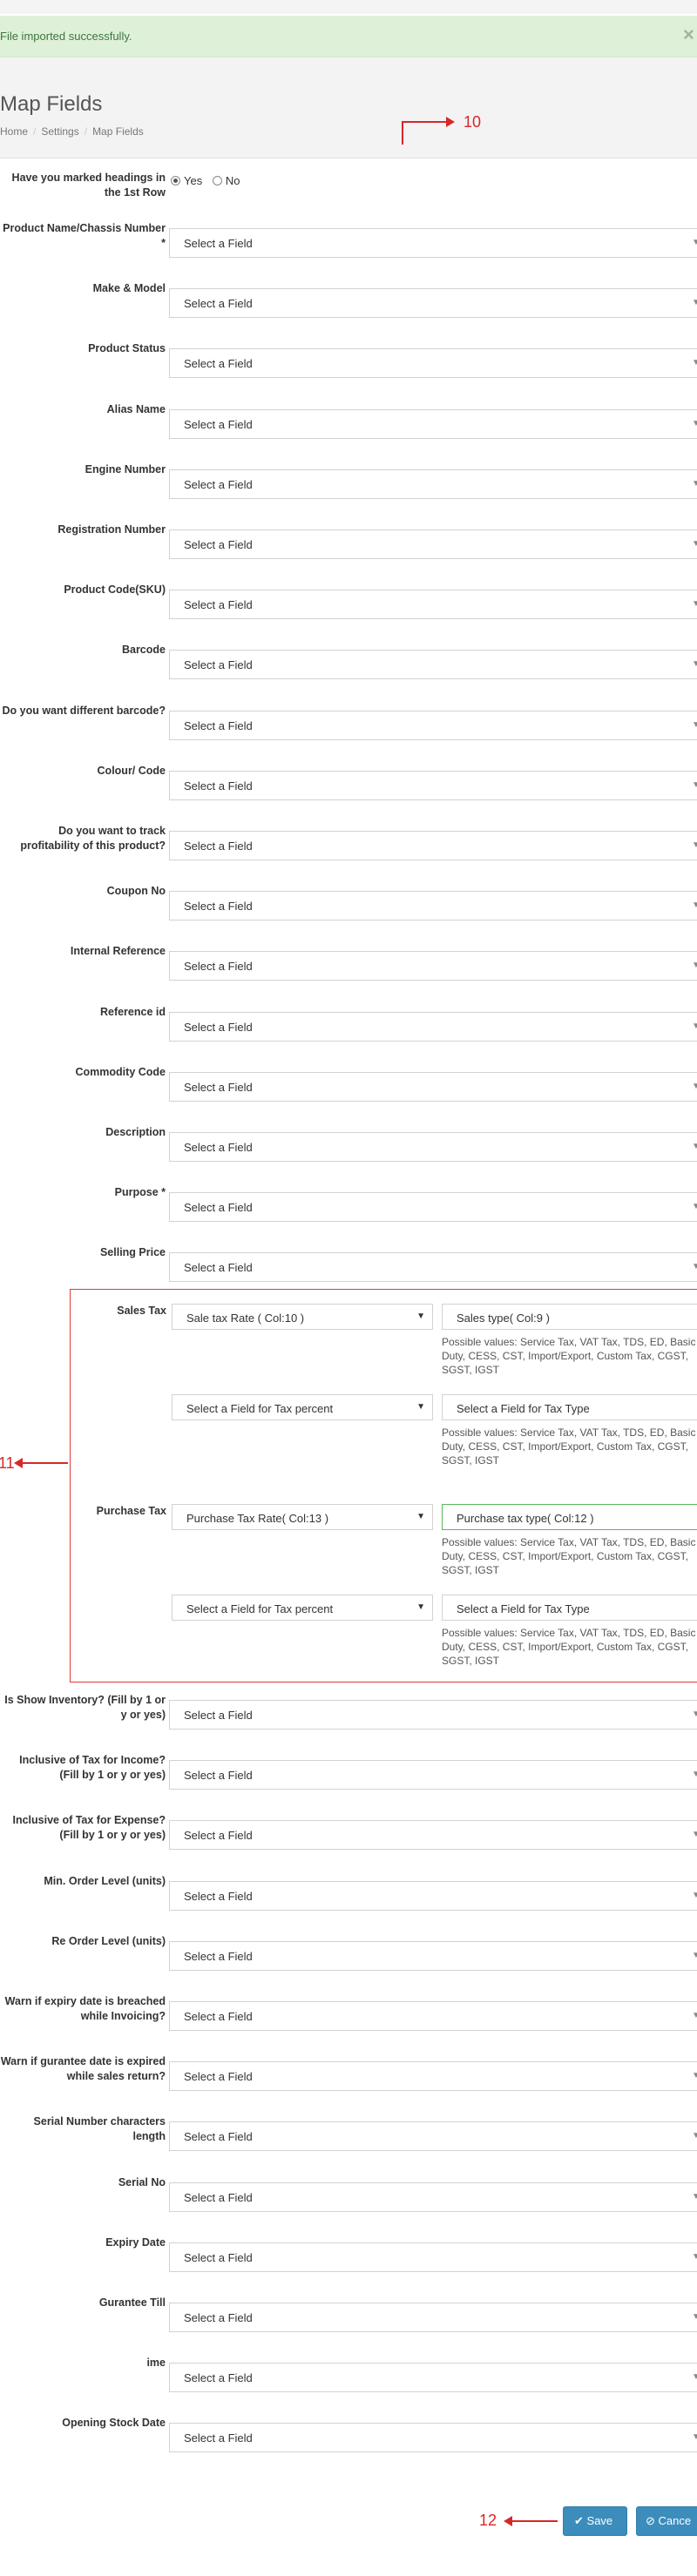  Describe the element at coordinates (125, 468) in the screenshot. I see `map-field-label: Engine Number` at that location.